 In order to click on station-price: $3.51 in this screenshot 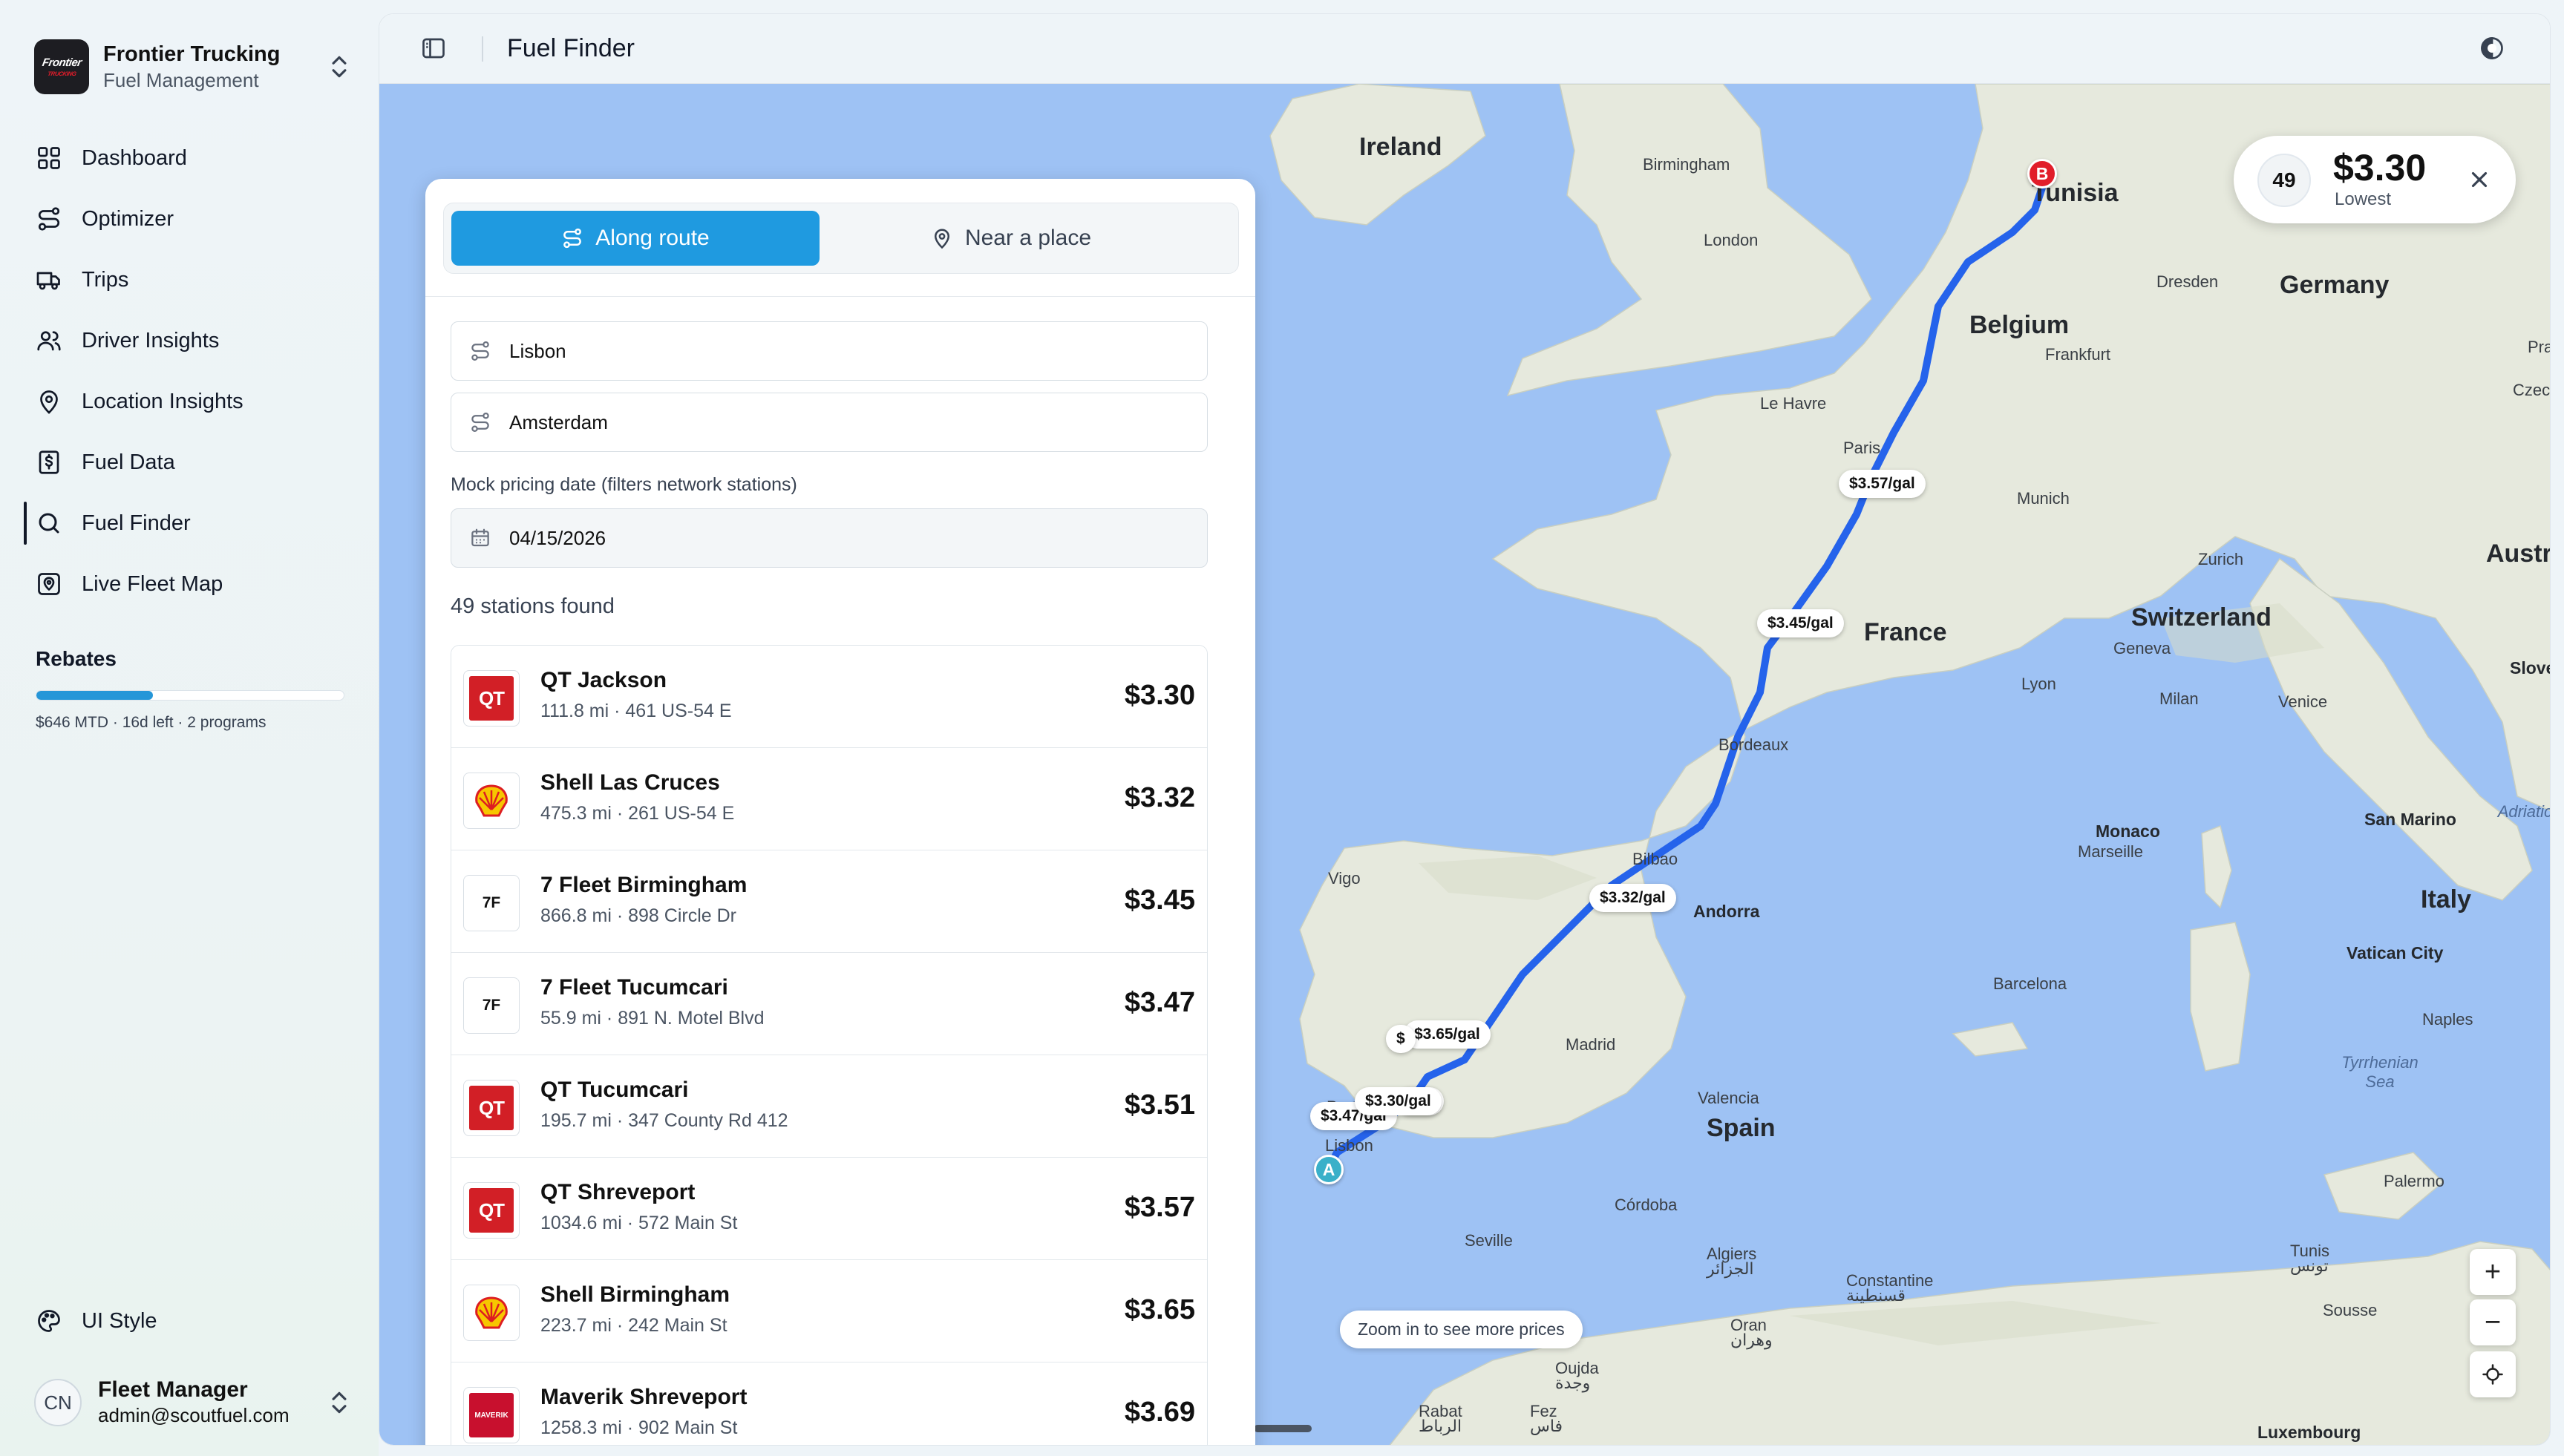, I will do `click(1159, 1105)`.